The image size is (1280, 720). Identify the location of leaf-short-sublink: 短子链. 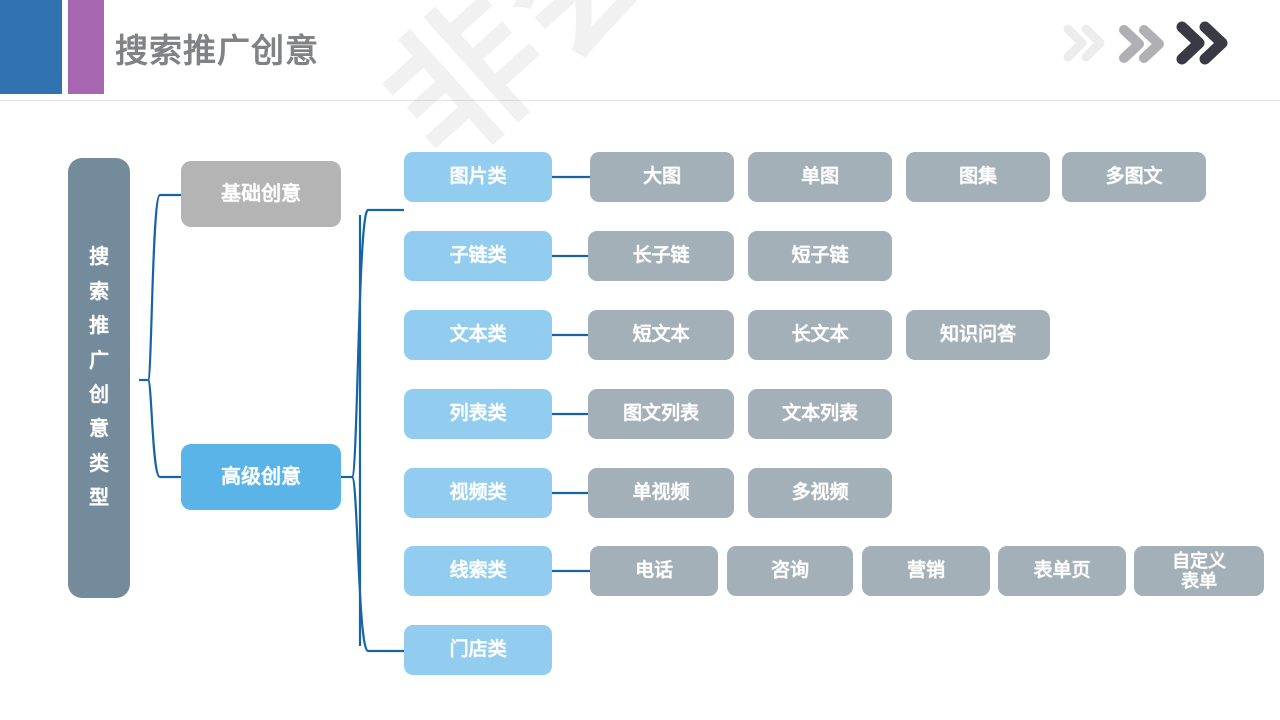
(820, 256).